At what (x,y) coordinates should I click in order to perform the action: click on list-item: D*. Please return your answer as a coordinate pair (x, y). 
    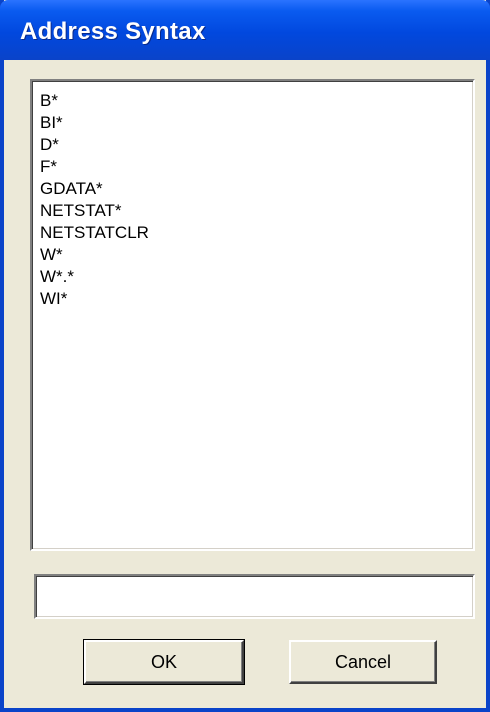
    Looking at the image, I should click on (256, 145).